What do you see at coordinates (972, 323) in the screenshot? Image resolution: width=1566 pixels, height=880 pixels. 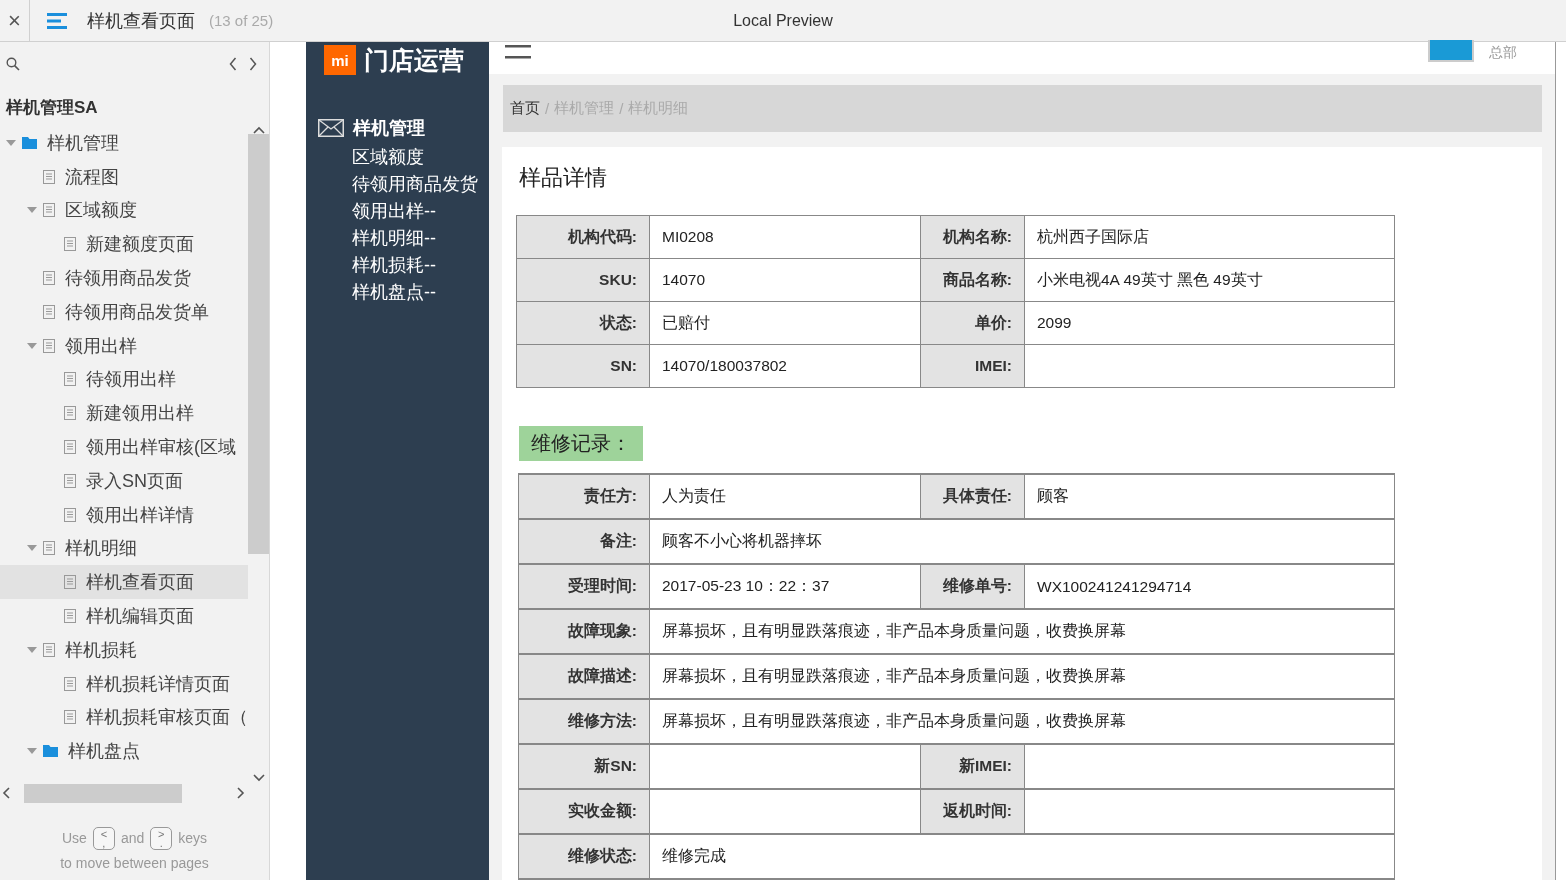 I see `field-label: 单价:` at bounding box center [972, 323].